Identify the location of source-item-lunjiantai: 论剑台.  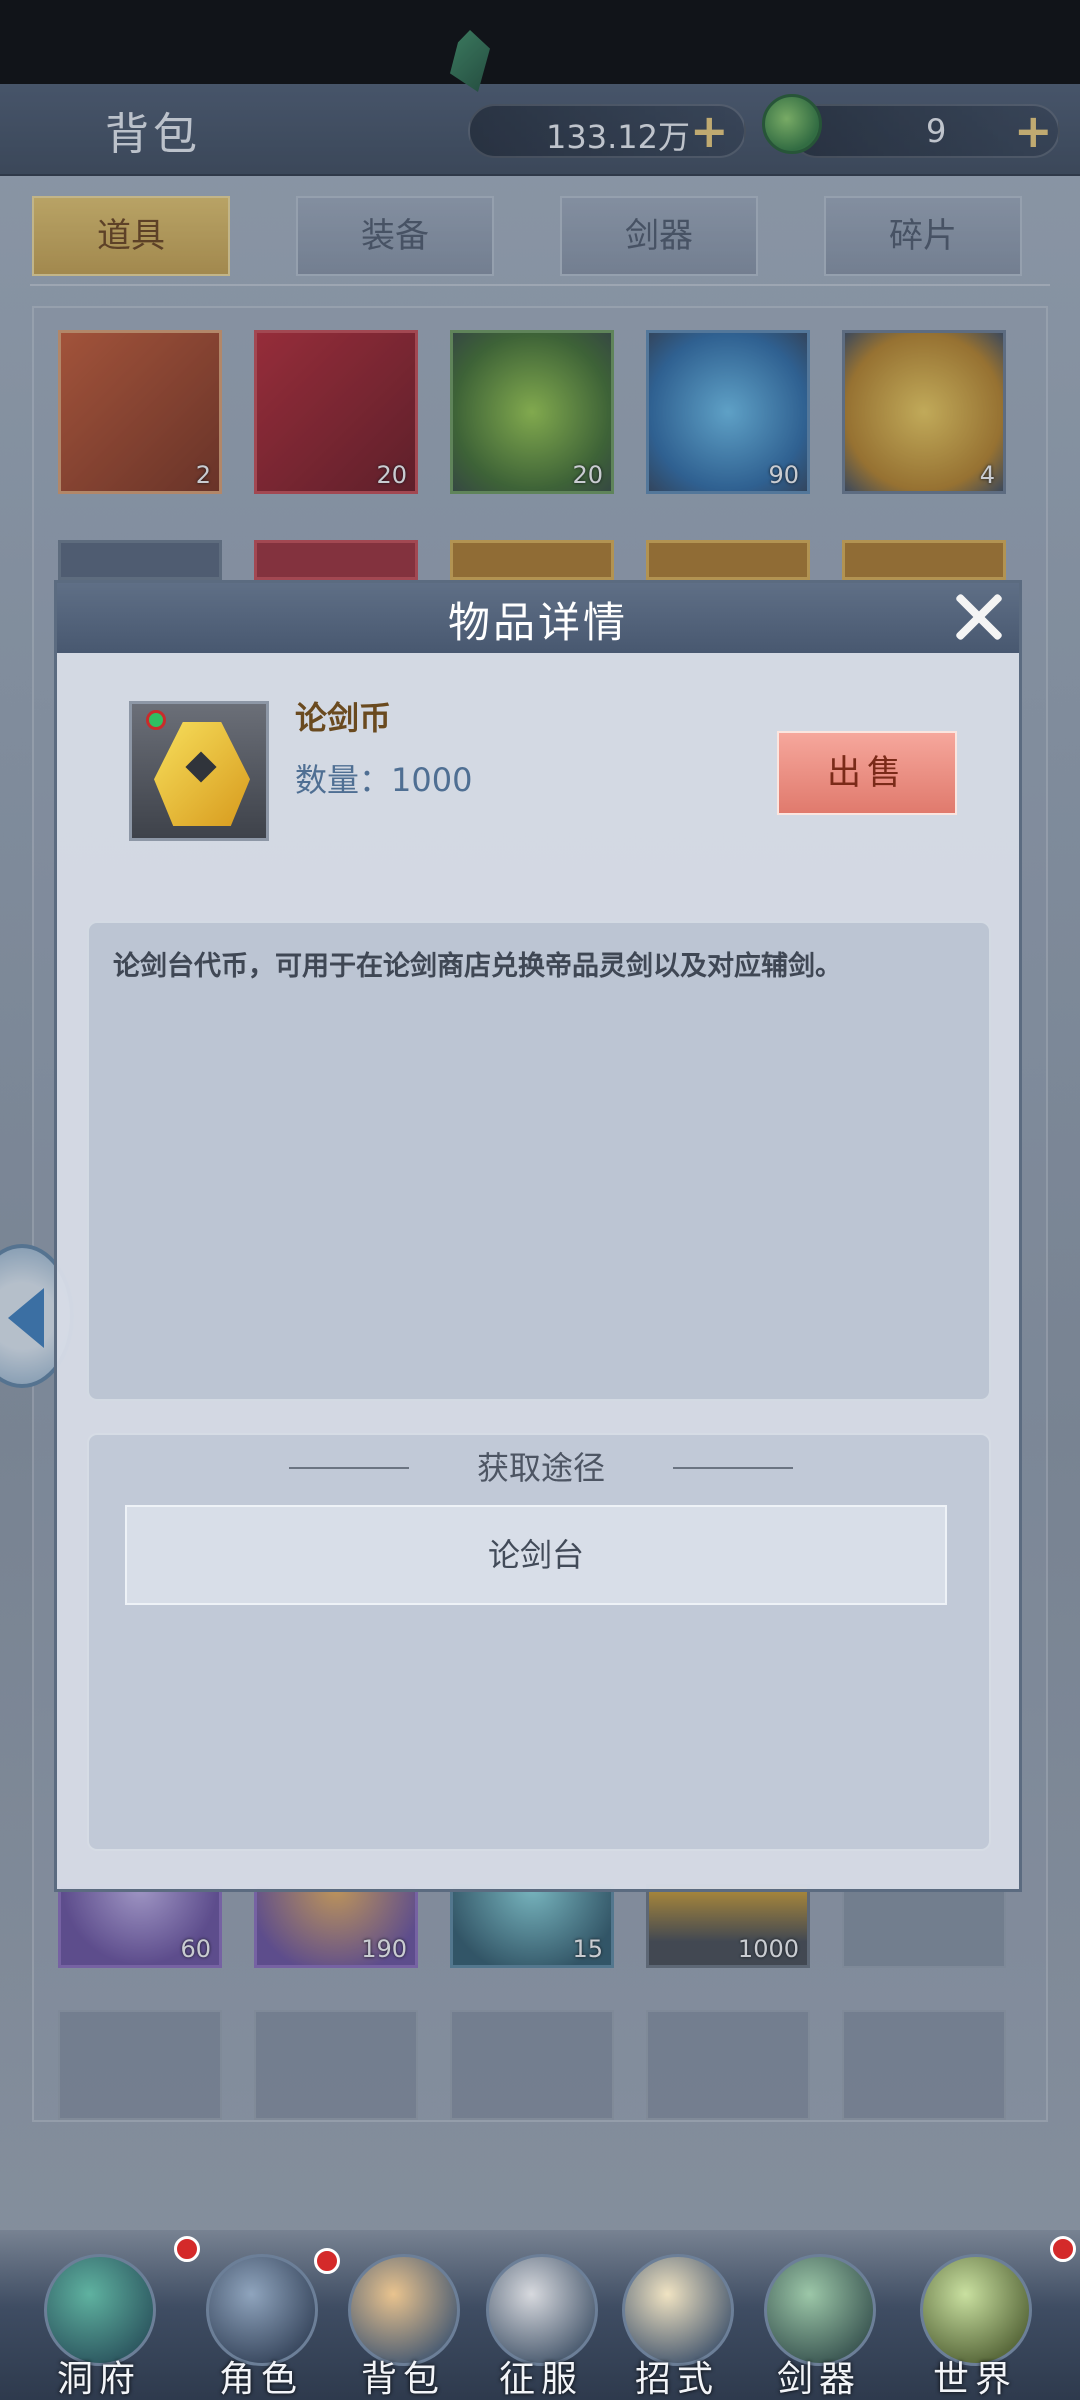
(536, 1555).